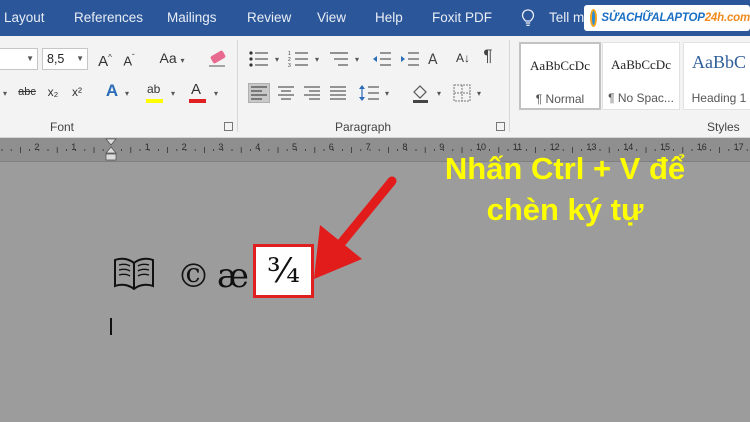 This screenshot has width=750, height=422. What do you see at coordinates (387, 93) in the screenshot?
I see `line-spacing-chevron-icon: ▾` at bounding box center [387, 93].